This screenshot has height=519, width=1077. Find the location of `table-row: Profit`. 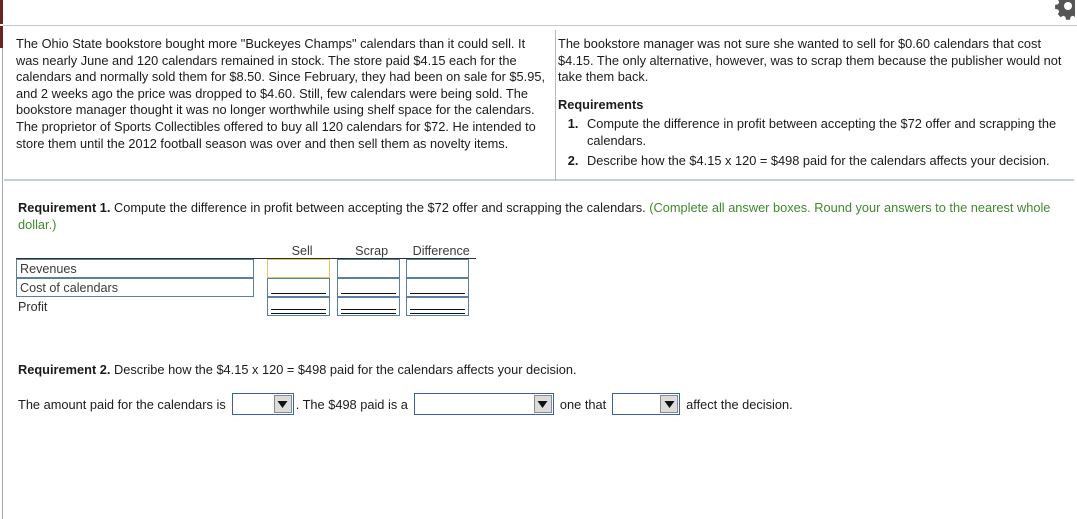

table-row: Profit is located at coordinates (246, 306).